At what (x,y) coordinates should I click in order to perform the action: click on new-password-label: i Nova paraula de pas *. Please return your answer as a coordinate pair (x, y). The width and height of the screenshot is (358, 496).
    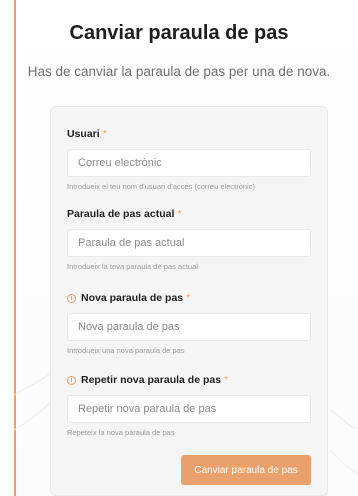
    Looking at the image, I should click on (189, 298).